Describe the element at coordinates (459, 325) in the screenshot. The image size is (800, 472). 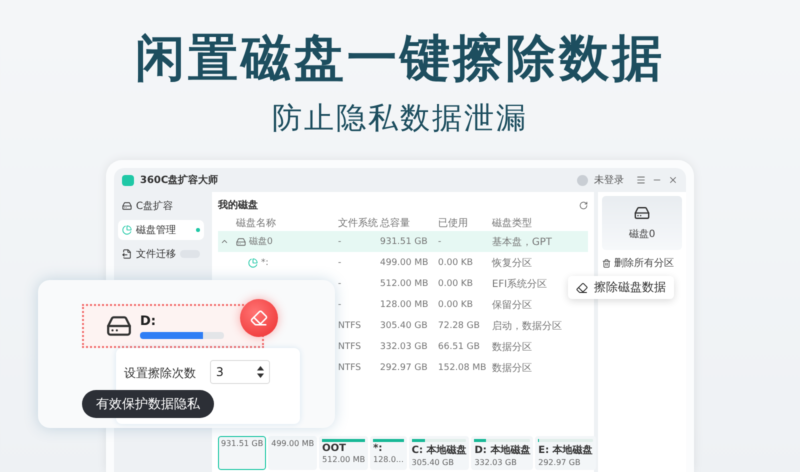
I see `table-cell: 72.28 GB` at that location.